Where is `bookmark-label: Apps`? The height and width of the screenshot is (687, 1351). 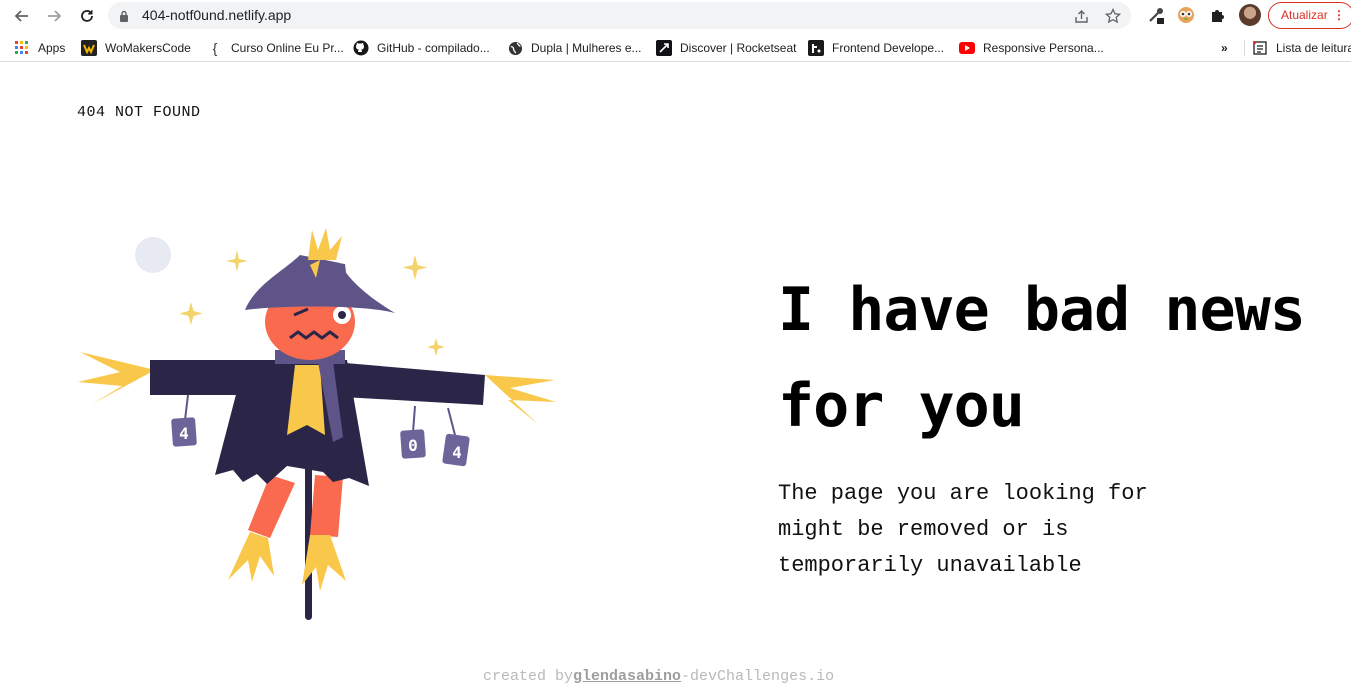 bookmark-label: Apps is located at coordinates (52, 48).